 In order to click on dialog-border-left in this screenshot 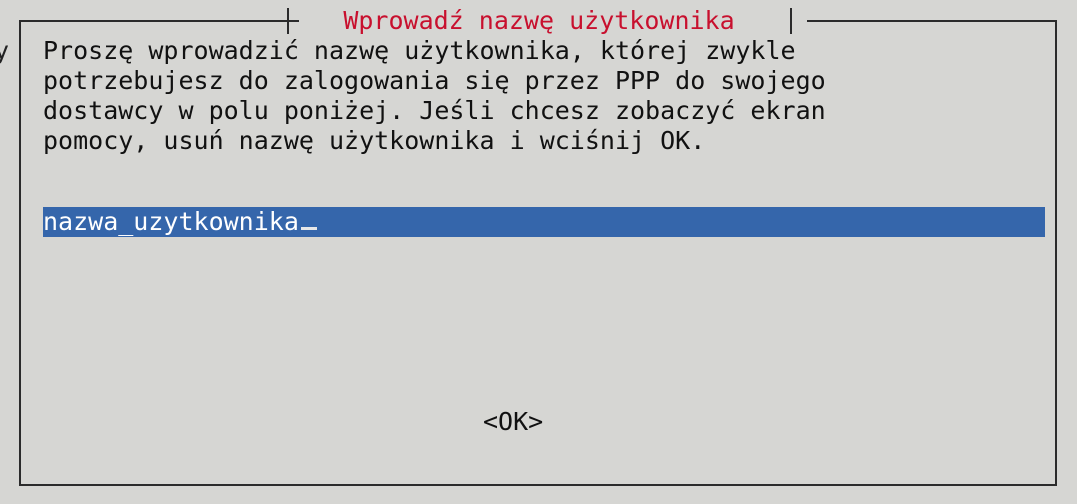, I will do `click(20, 252)`.